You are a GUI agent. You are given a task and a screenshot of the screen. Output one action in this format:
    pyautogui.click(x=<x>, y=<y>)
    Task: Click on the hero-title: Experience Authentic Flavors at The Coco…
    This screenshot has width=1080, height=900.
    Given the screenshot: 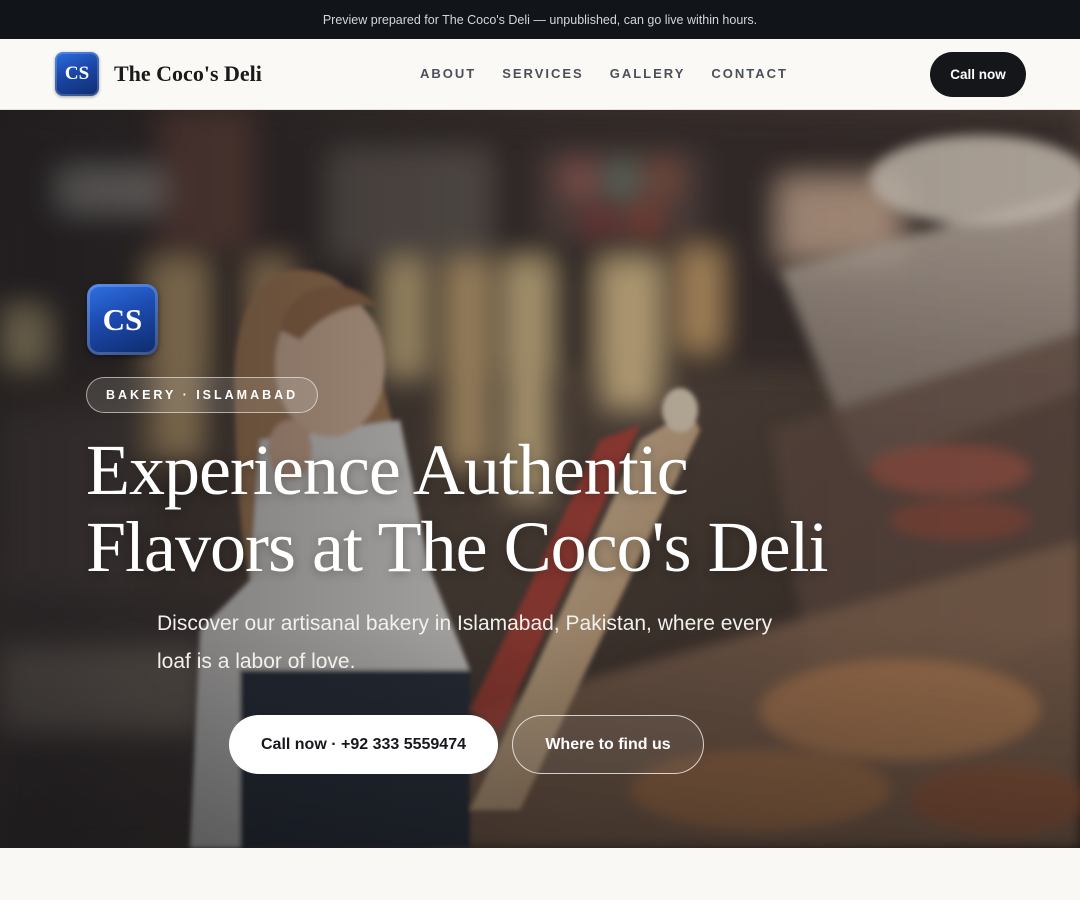 What is the action you would take?
    pyautogui.click(x=457, y=508)
    